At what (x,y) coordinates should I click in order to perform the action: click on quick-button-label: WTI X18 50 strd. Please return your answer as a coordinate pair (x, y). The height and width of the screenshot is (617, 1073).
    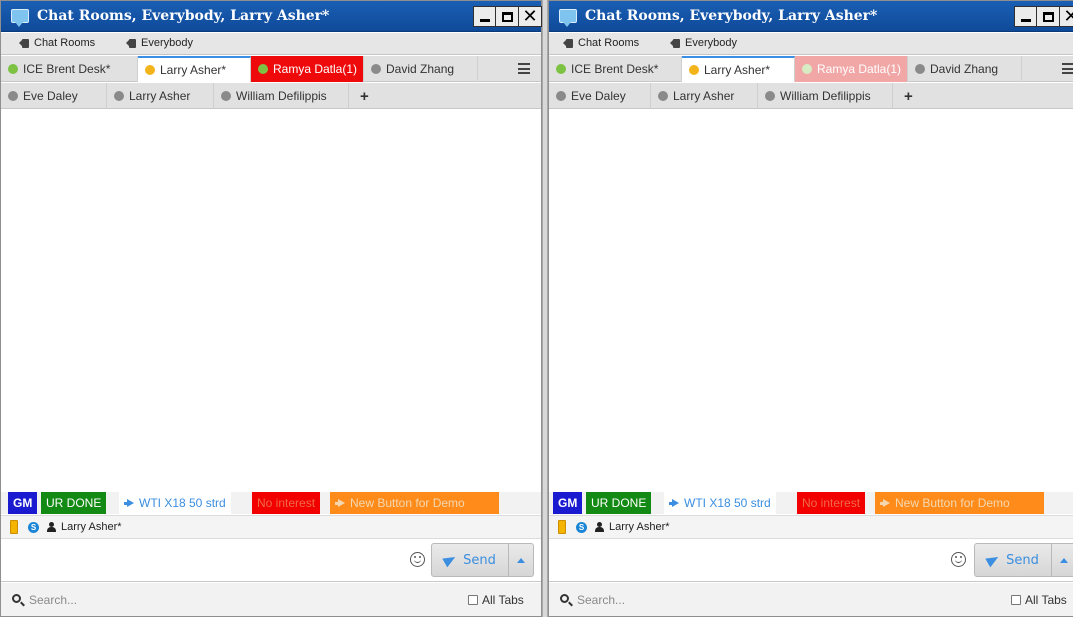
    Looking at the image, I should click on (727, 503).